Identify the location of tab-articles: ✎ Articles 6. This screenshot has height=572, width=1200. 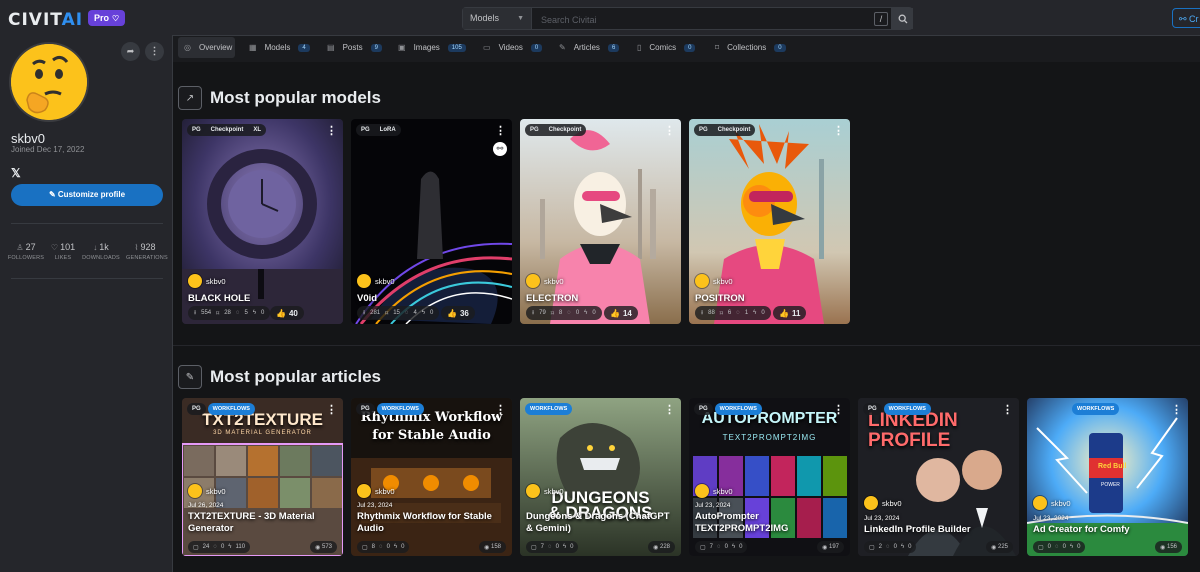
(589, 47).